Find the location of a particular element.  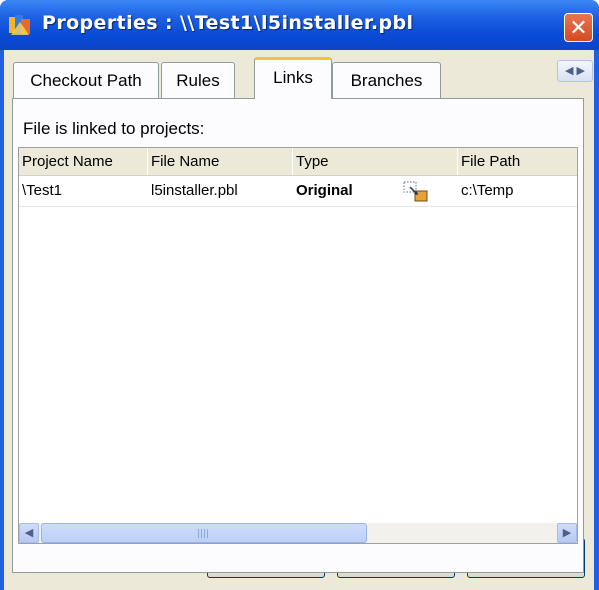

horizontal-scrollbar: ◀ ▶ is located at coordinates (298, 533).